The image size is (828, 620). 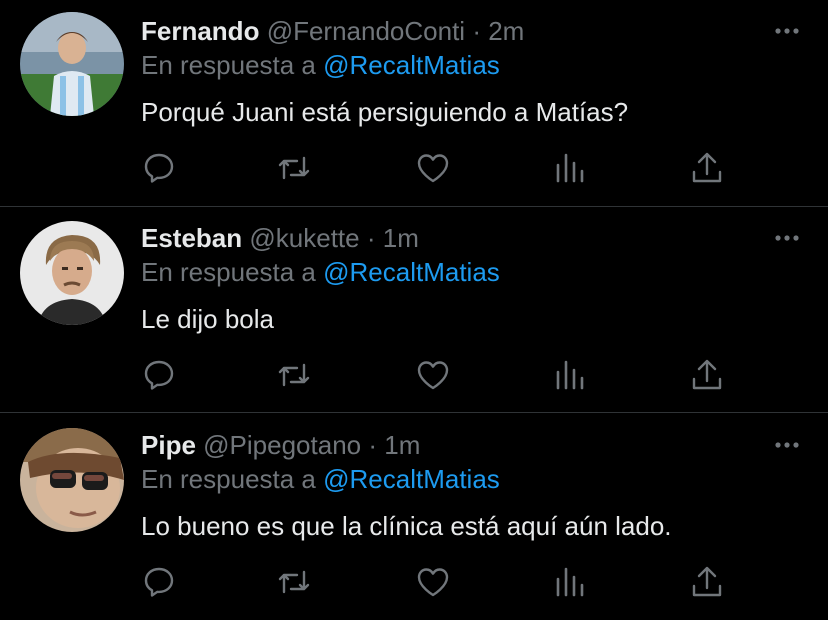 What do you see at coordinates (506, 31) in the screenshot?
I see `timestamp: 2m` at bounding box center [506, 31].